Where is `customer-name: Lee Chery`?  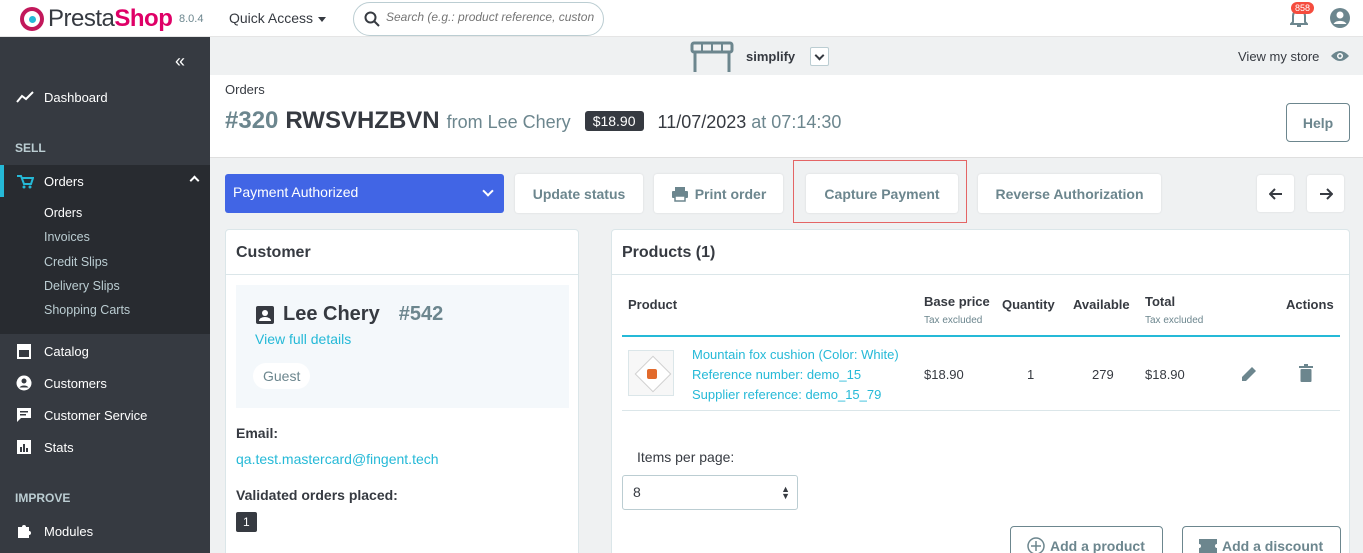
customer-name: Lee Chery is located at coordinates (331, 314).